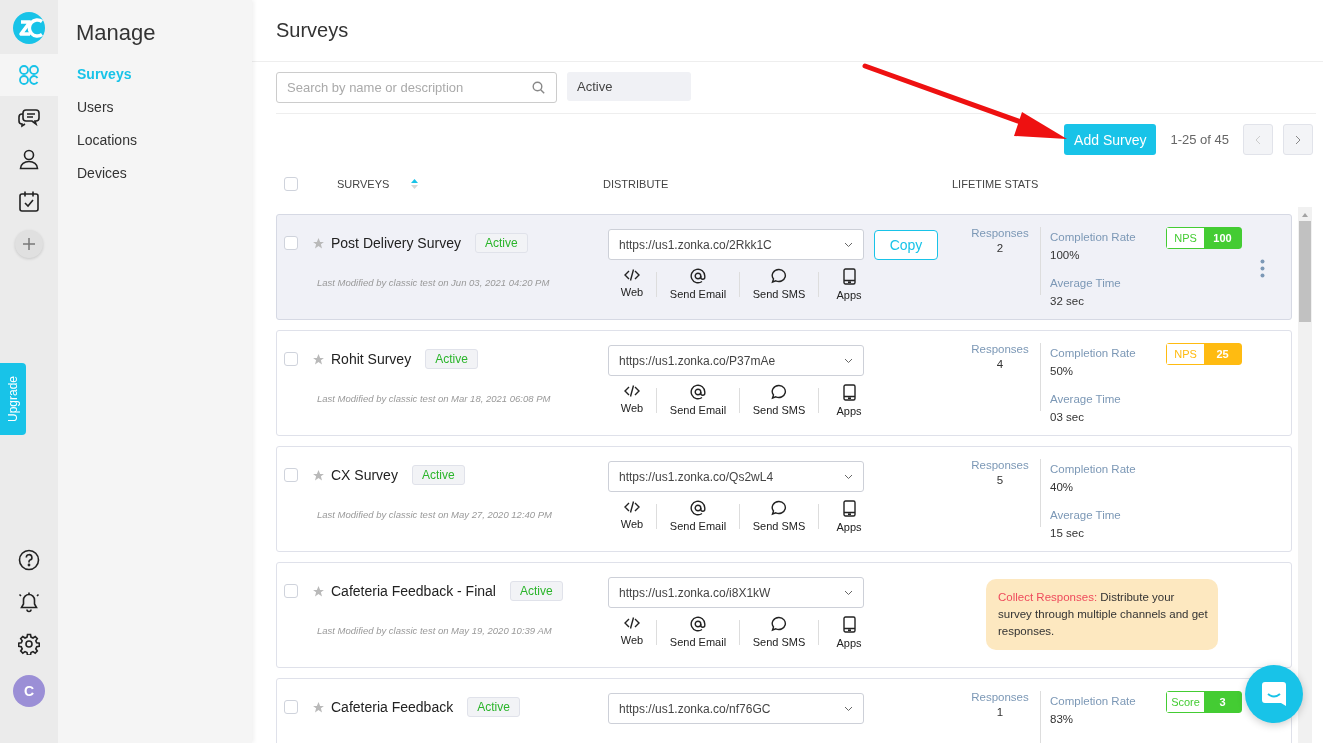  What do you see at coordinates (1062, 371) in the screenshot?
I see `stat-value: 50%` at bounding box center [1062, 371].